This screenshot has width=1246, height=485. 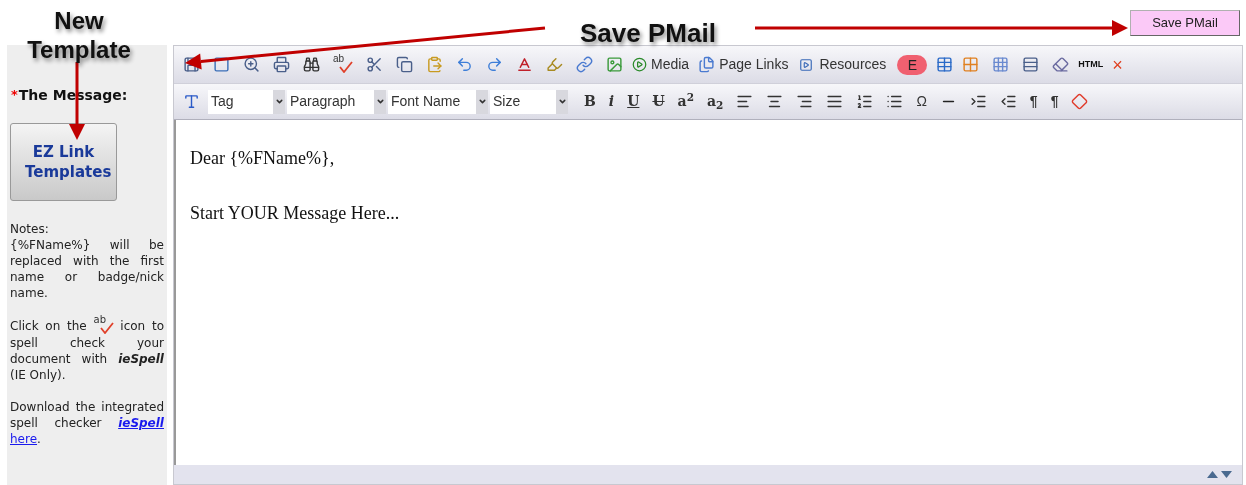 What do you see at coordinates (1212, 474) in the screenshot?
I see `resize-up-icon` at bounding box center [1212, 474].